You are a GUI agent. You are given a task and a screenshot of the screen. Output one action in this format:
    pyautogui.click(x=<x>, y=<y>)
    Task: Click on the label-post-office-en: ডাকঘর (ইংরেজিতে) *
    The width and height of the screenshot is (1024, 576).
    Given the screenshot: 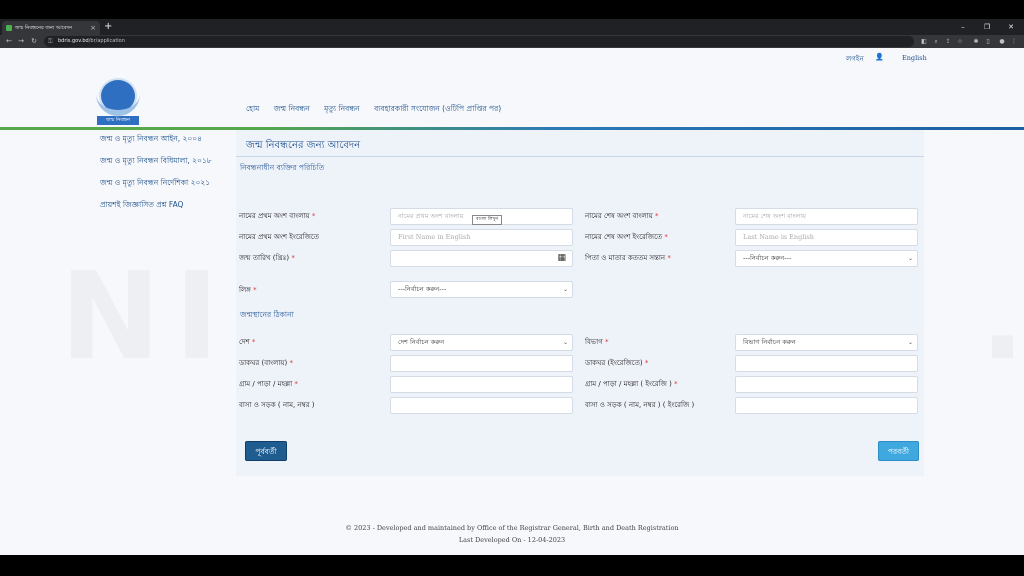 What is the action you would take?
    pyautogui.click(x=617, y=363)
    